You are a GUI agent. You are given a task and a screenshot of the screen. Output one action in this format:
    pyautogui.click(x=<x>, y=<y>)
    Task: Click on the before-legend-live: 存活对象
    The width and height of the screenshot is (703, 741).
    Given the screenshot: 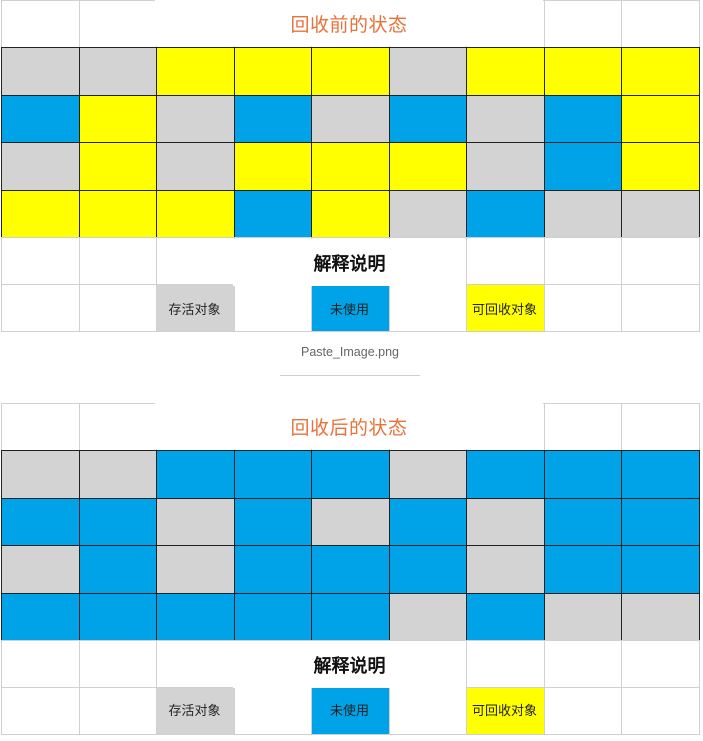 What is the action you would take?
    pyautogui.click(x=194, y=310)
    